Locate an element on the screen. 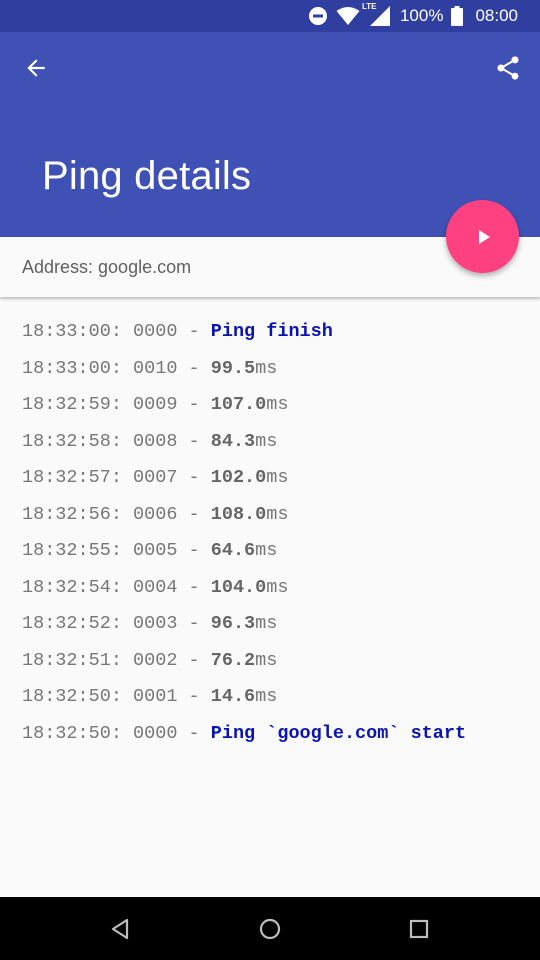 The image size is (540, 960). log-line: 18:32:58: 0008 - 84.3ms is located at coordinates (272, 446).